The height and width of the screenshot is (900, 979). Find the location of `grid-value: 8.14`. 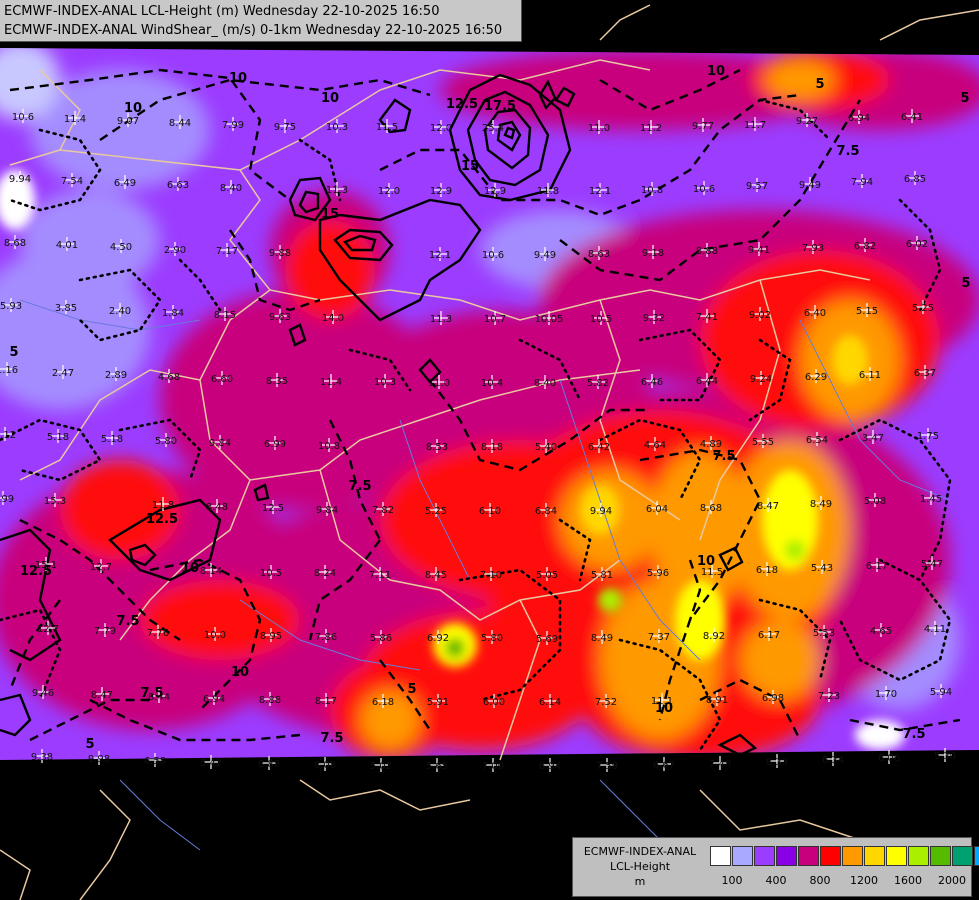

grid-value: 8.14 is located at coordinates (211, 571).